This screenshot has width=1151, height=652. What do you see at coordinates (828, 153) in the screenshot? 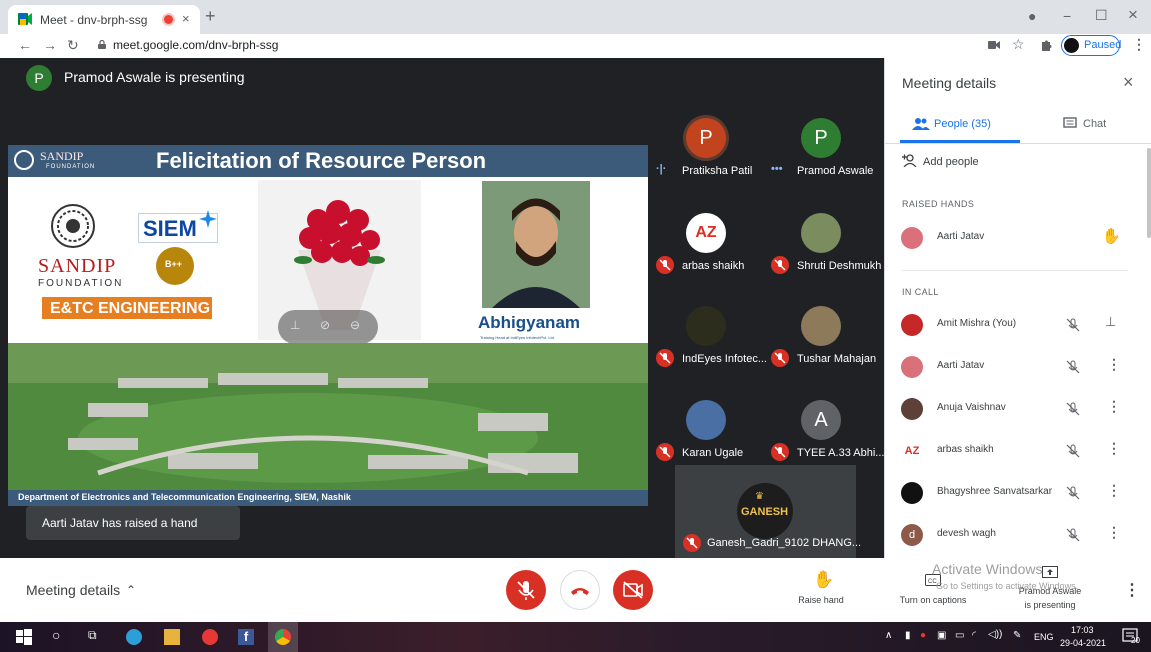
I see `participant-tile: P ••• Pramod Aswale` at bounding box center [828, 153].